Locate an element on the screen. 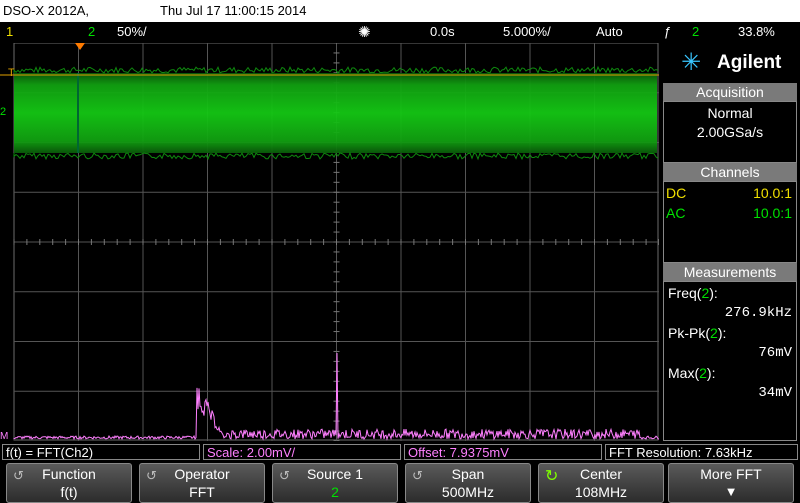 This screenshot has width=800, height=503. measurement-pkpk-value: 76mV is located at coordinates (775, 353).